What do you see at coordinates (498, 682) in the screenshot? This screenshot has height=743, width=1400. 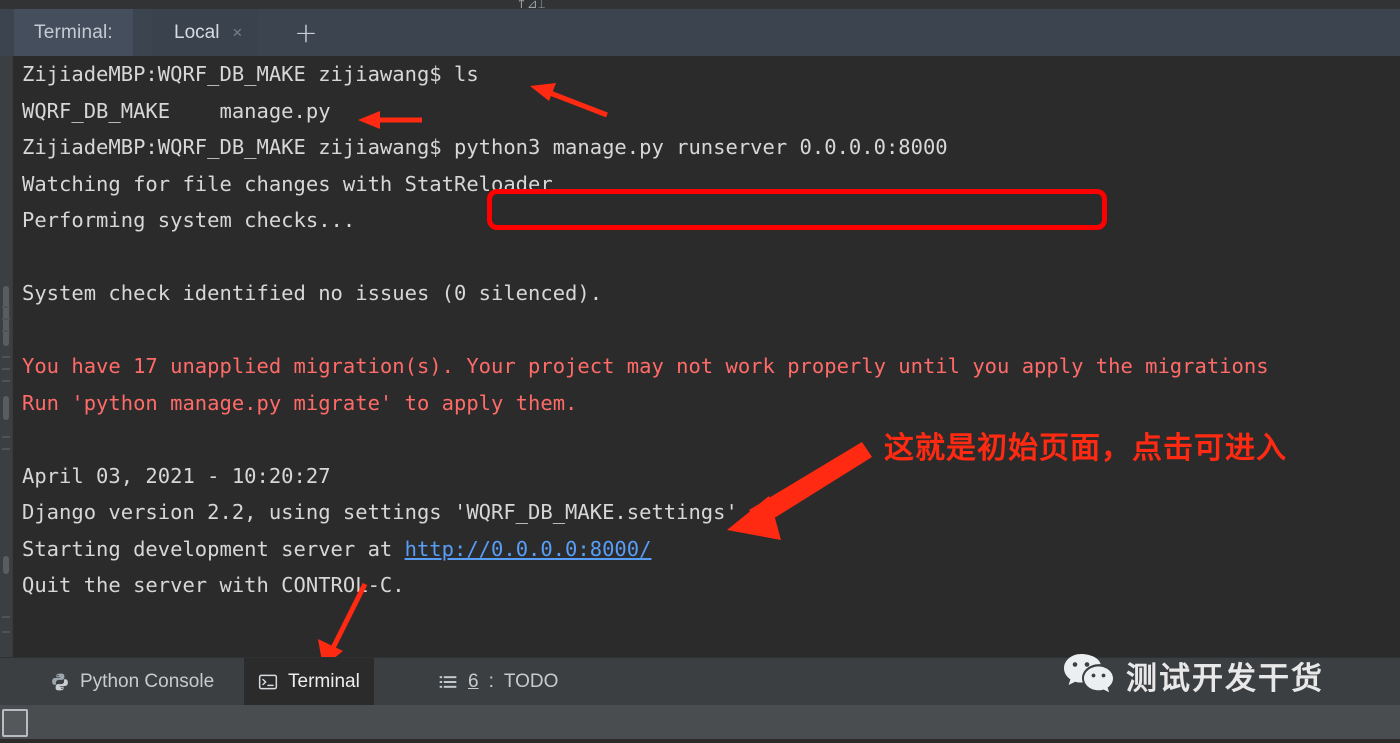 I see `tool-button-todo: 6: TODO` at bounding box center [498, 682].